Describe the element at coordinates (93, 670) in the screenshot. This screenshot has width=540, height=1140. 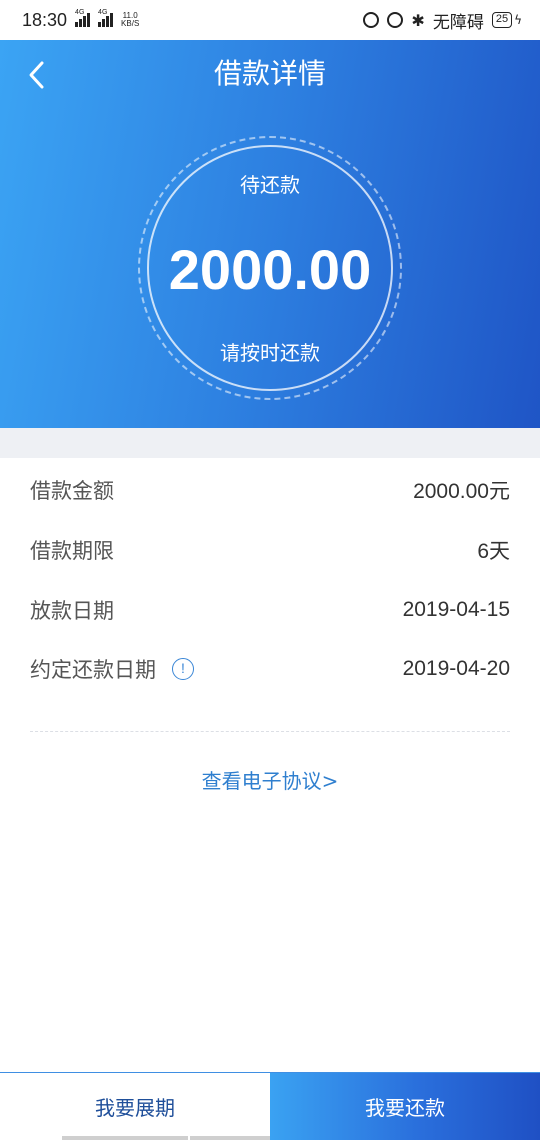
I see `detail-label: 约定还款日期` at that location.